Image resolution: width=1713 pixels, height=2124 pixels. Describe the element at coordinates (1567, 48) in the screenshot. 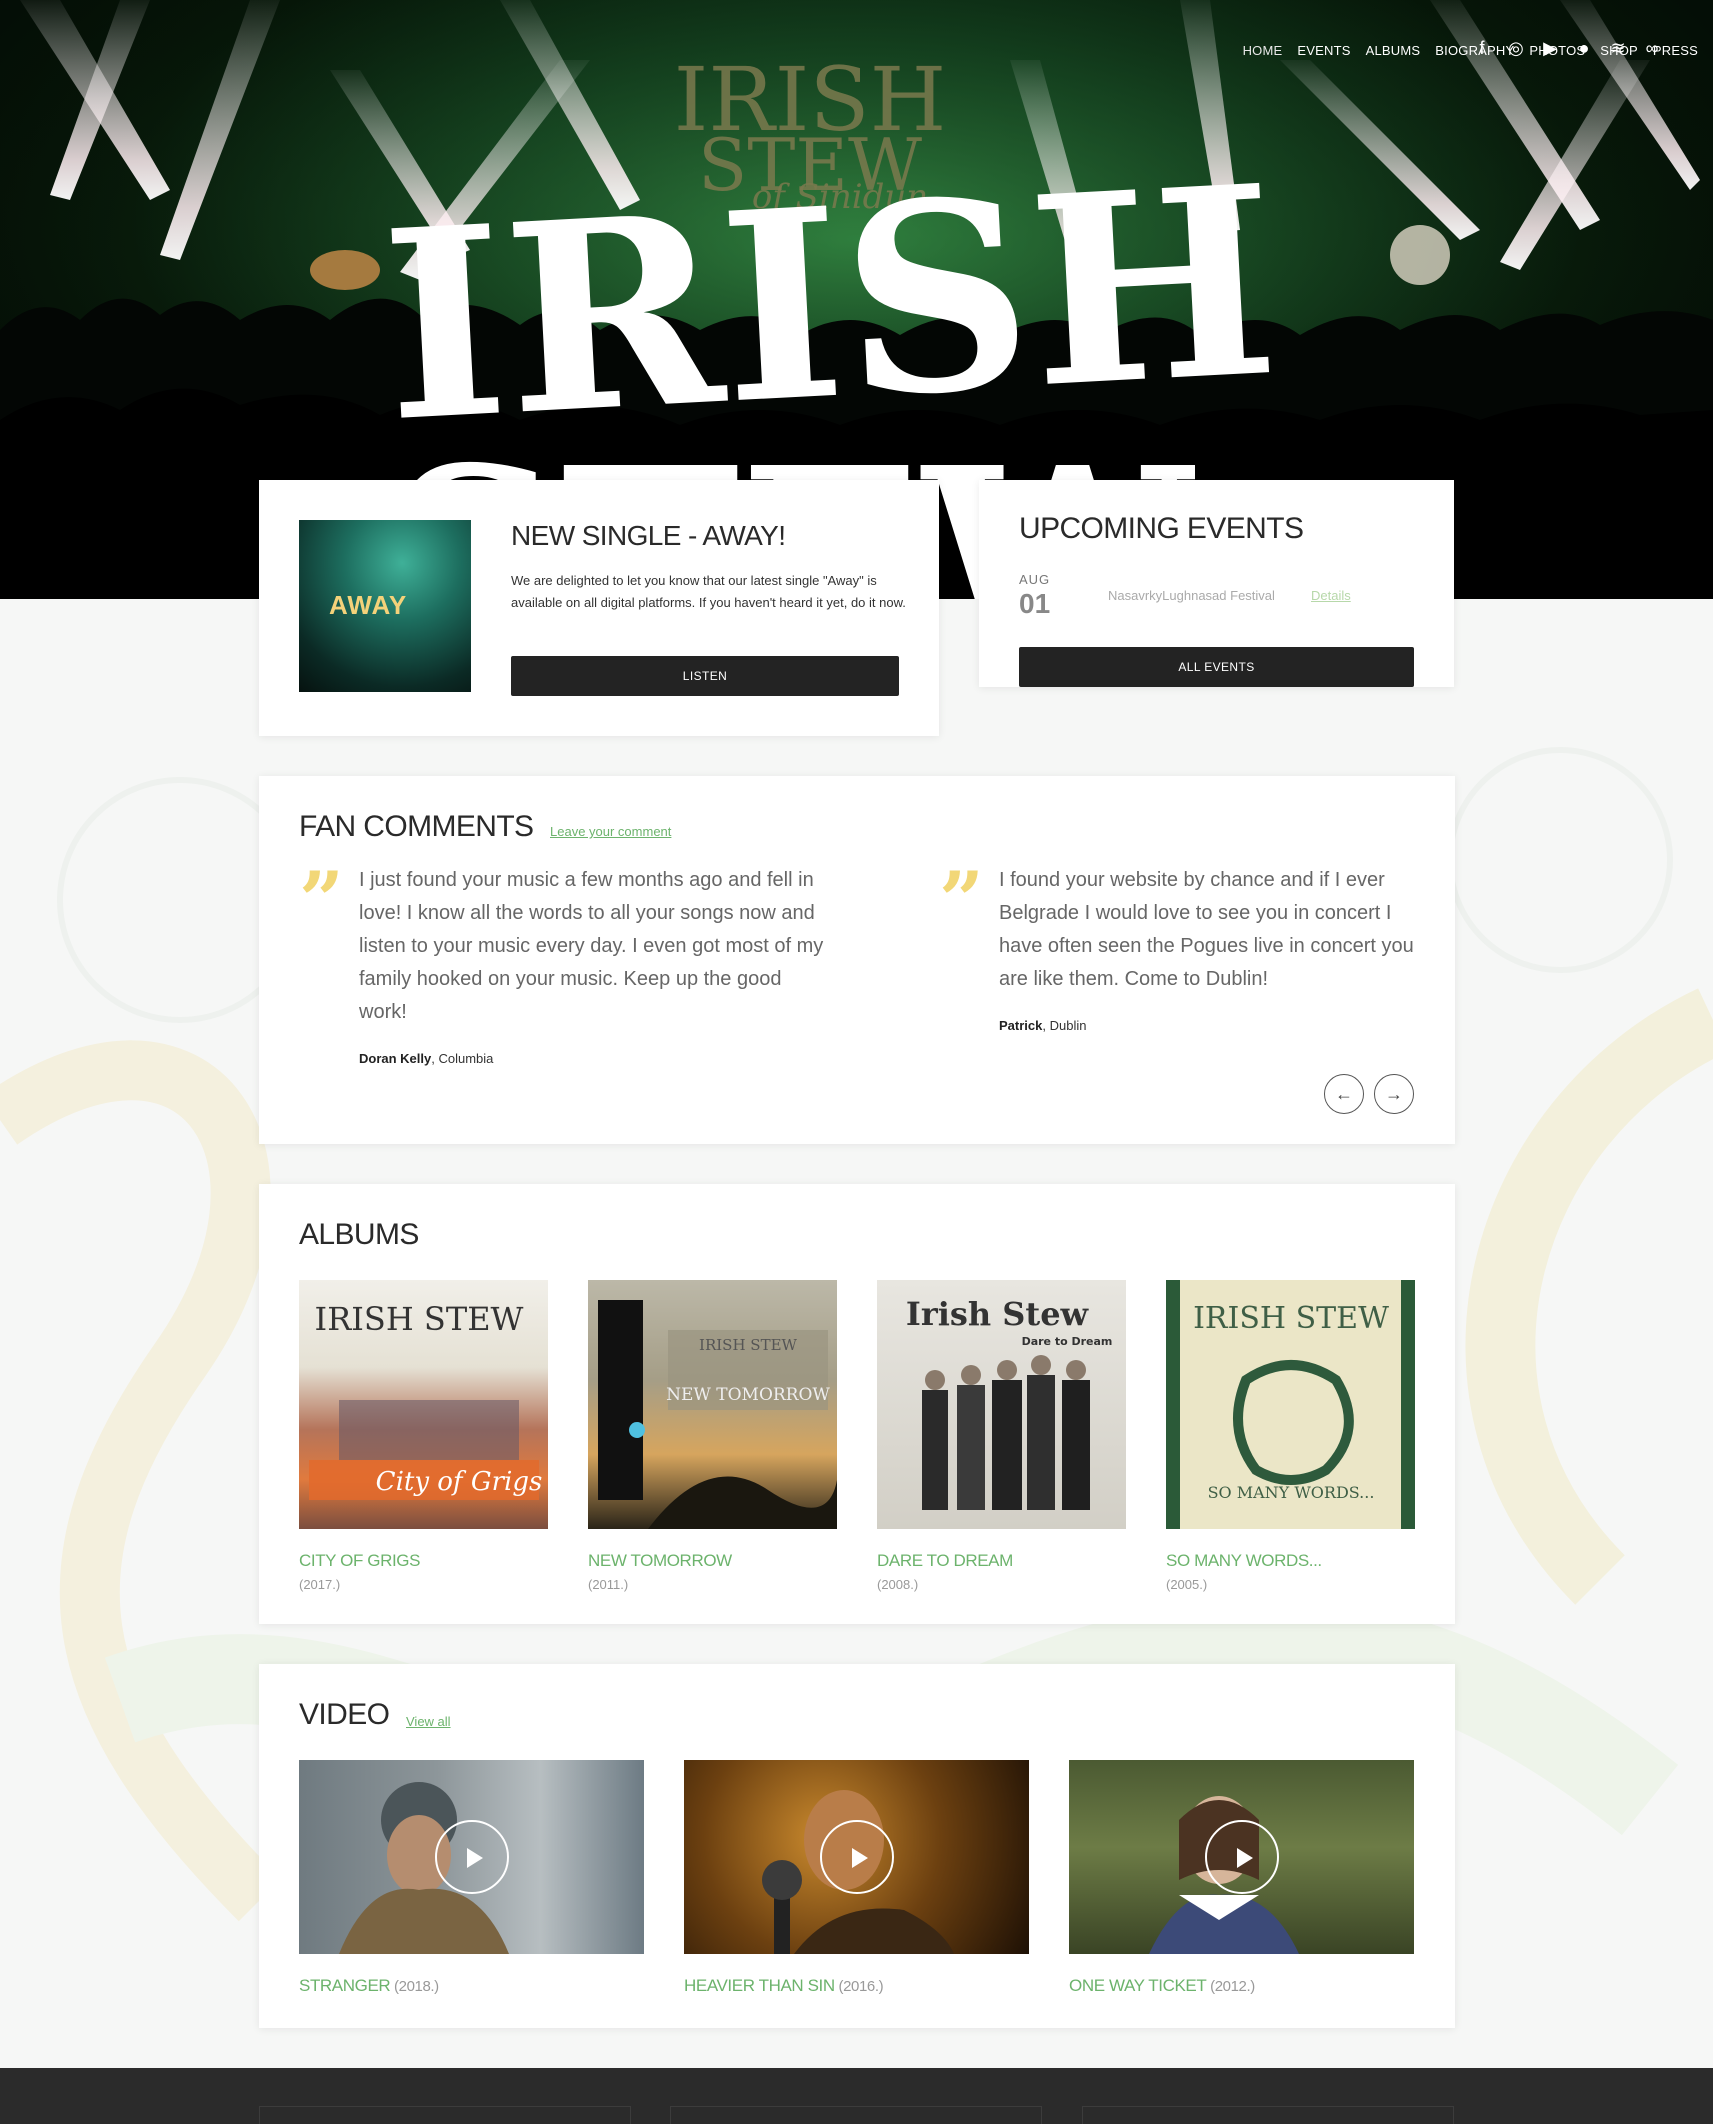

I see `social-icons: f ◎ ▶ ● ≋ ∞` at that location.